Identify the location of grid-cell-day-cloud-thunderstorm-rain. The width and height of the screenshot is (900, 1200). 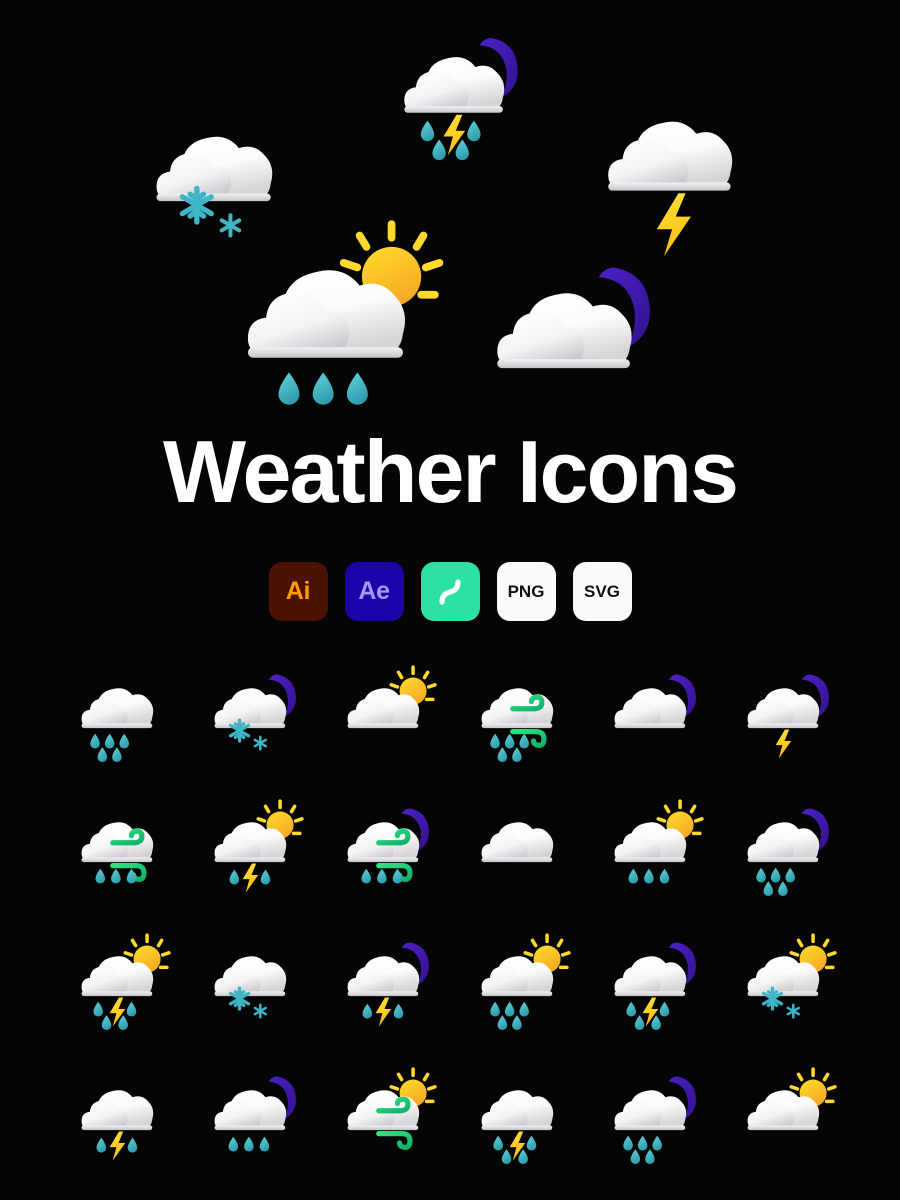
(119, 991).